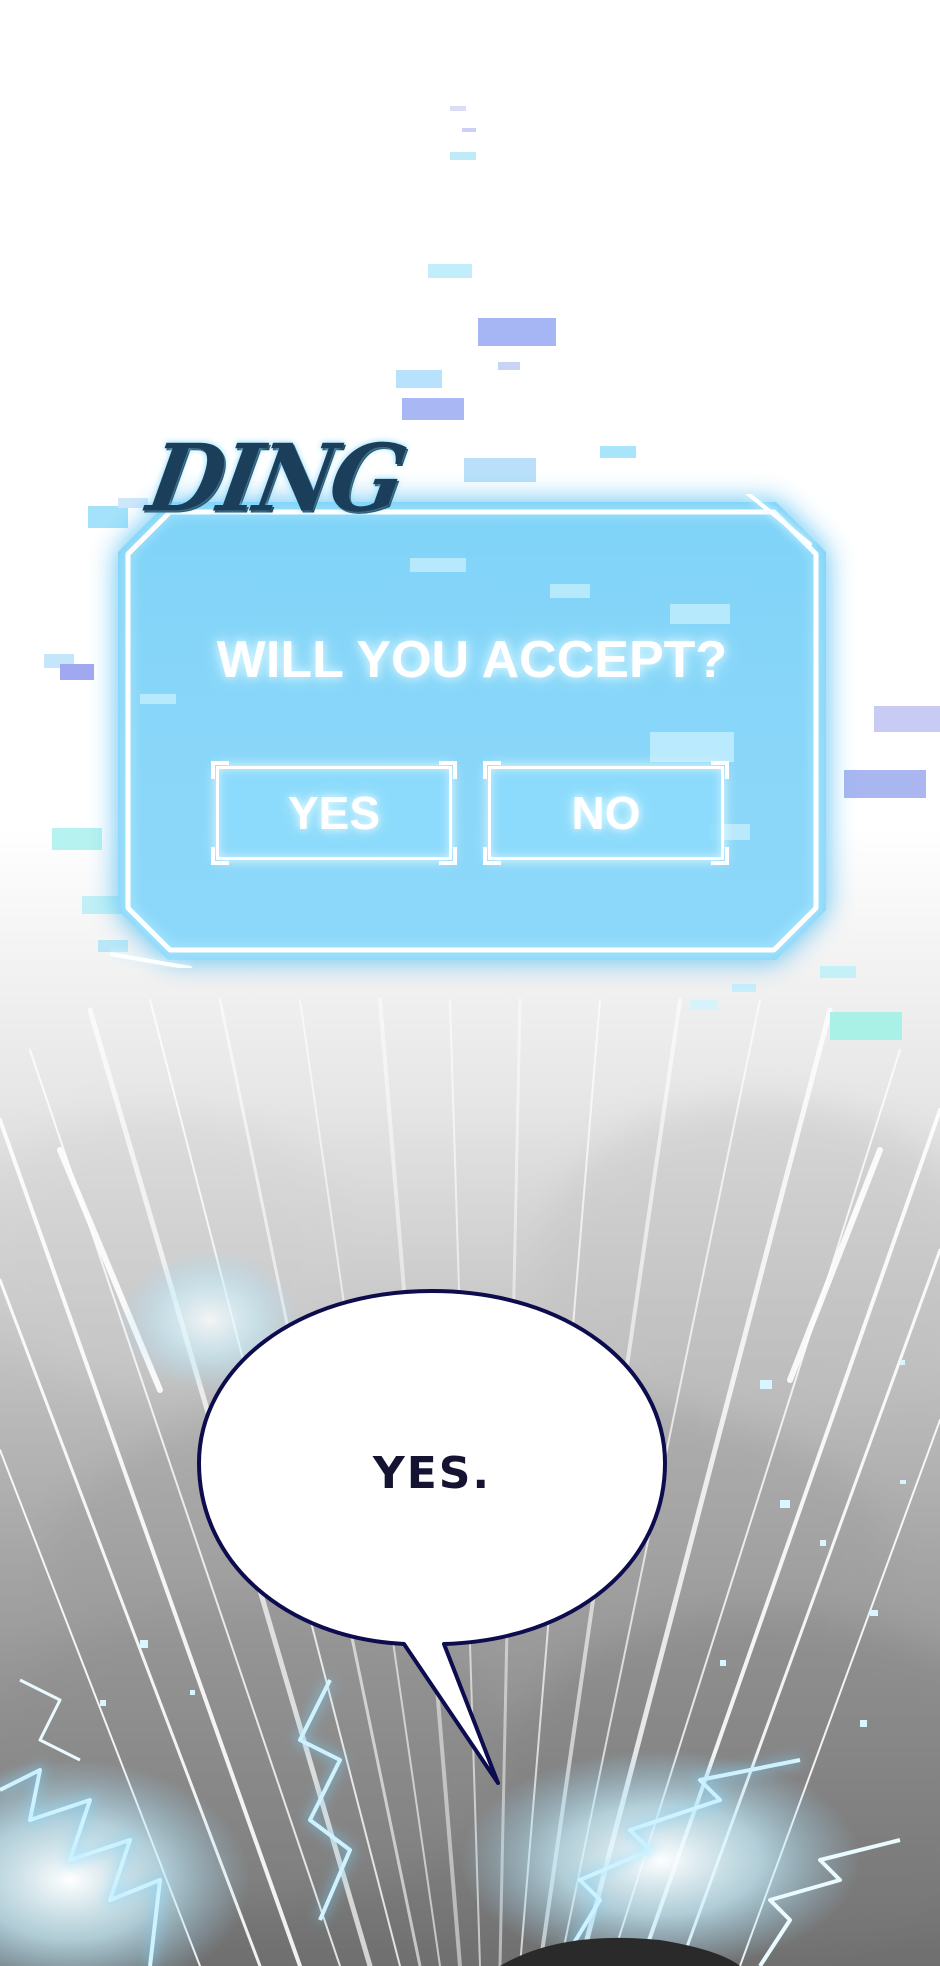  I want to click on speech-text: YES., so click(432, 1473).